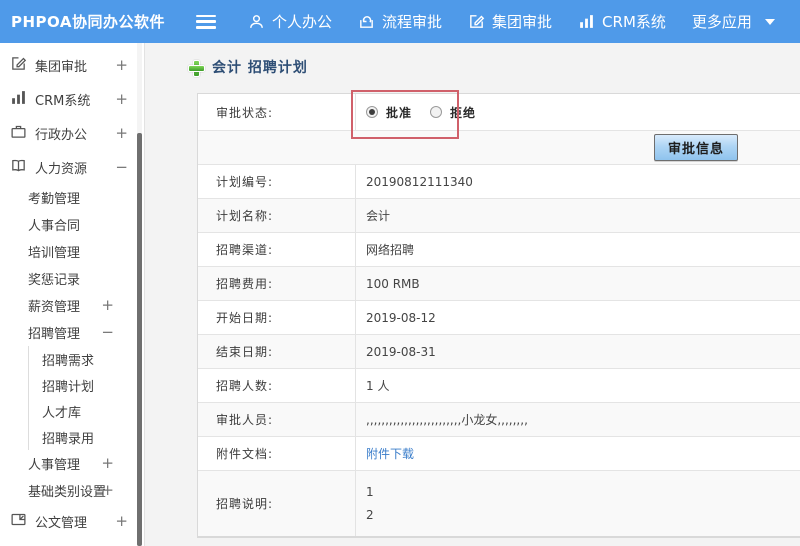  I want to click on description-line: 2, so click(370, 515).